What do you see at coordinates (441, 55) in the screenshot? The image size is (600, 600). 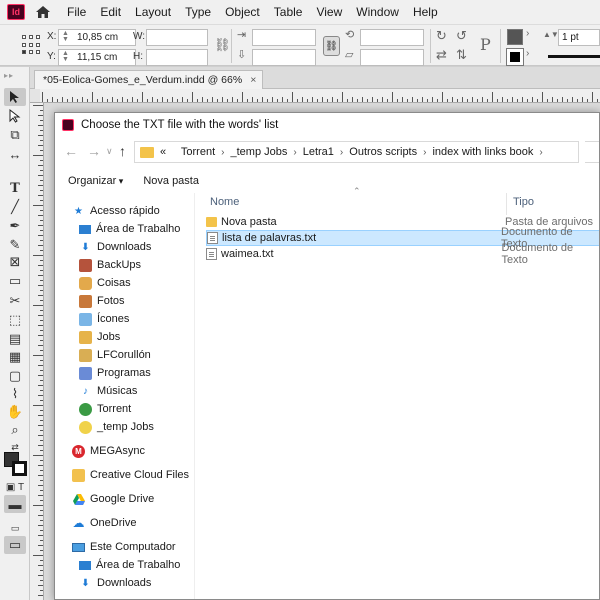 I see `flip-horizontal-icon: ⇄` at bounding box center [441, 55].